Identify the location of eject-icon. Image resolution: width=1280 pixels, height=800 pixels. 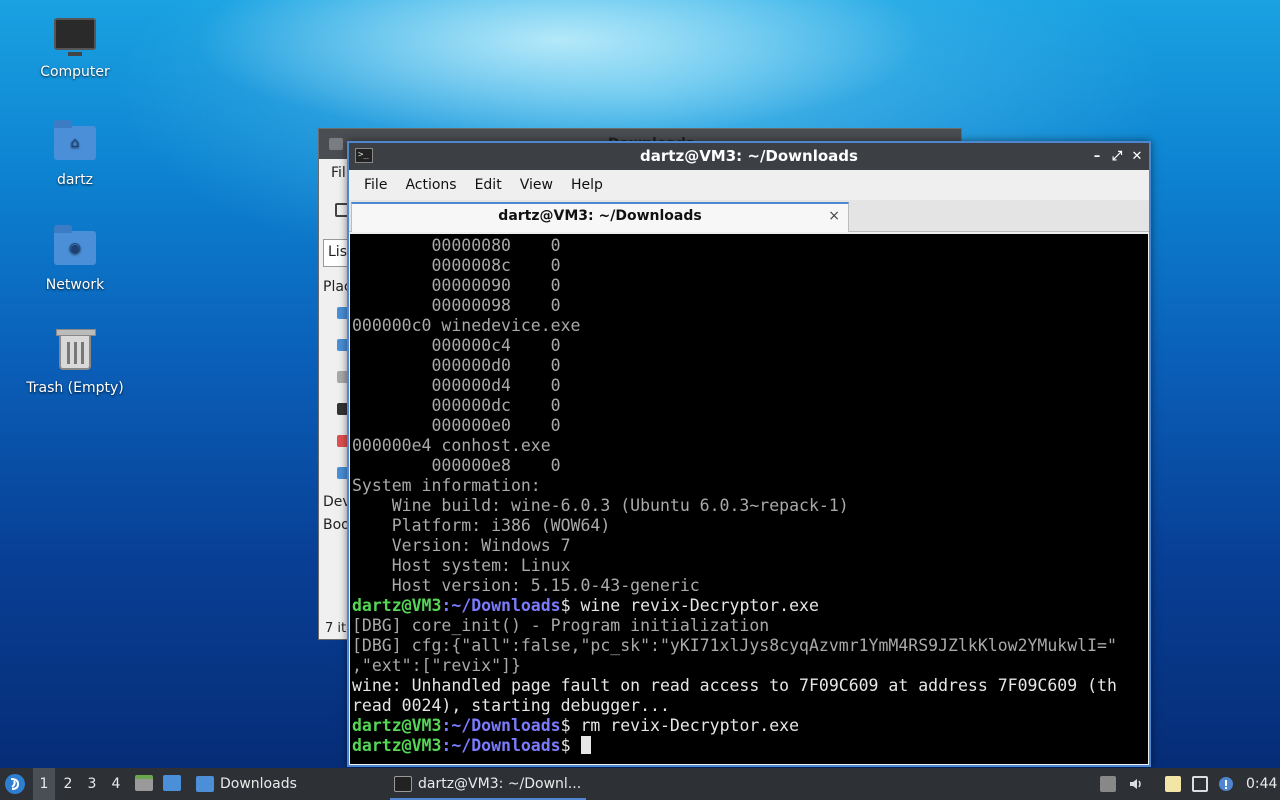
(1108, 784).